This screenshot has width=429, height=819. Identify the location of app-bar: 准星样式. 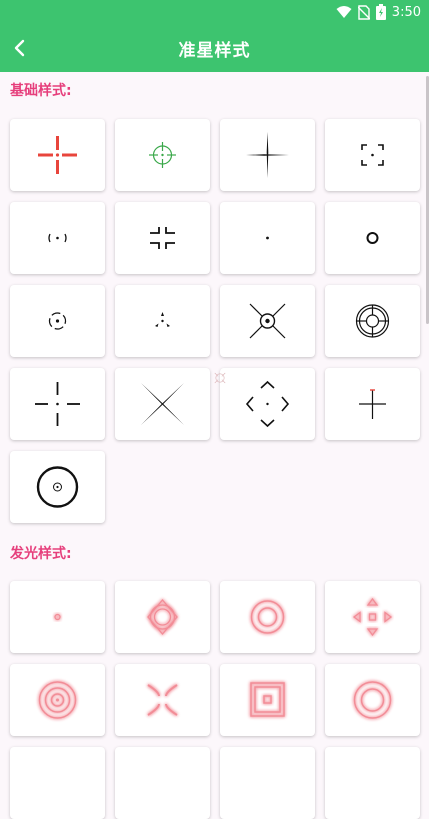
(214, 48).